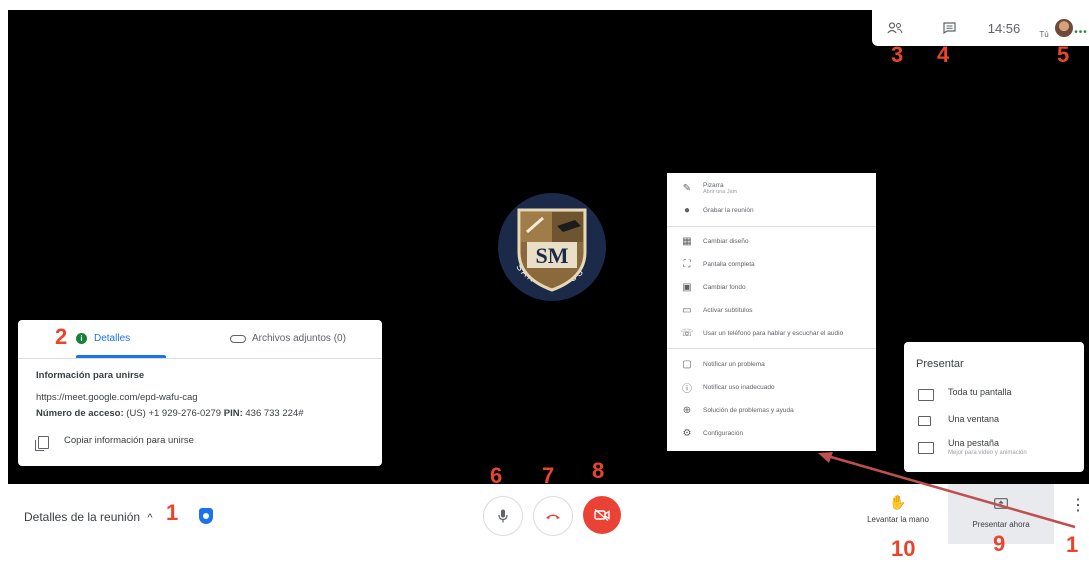  I want to click on avatar, so click(1064, 28).